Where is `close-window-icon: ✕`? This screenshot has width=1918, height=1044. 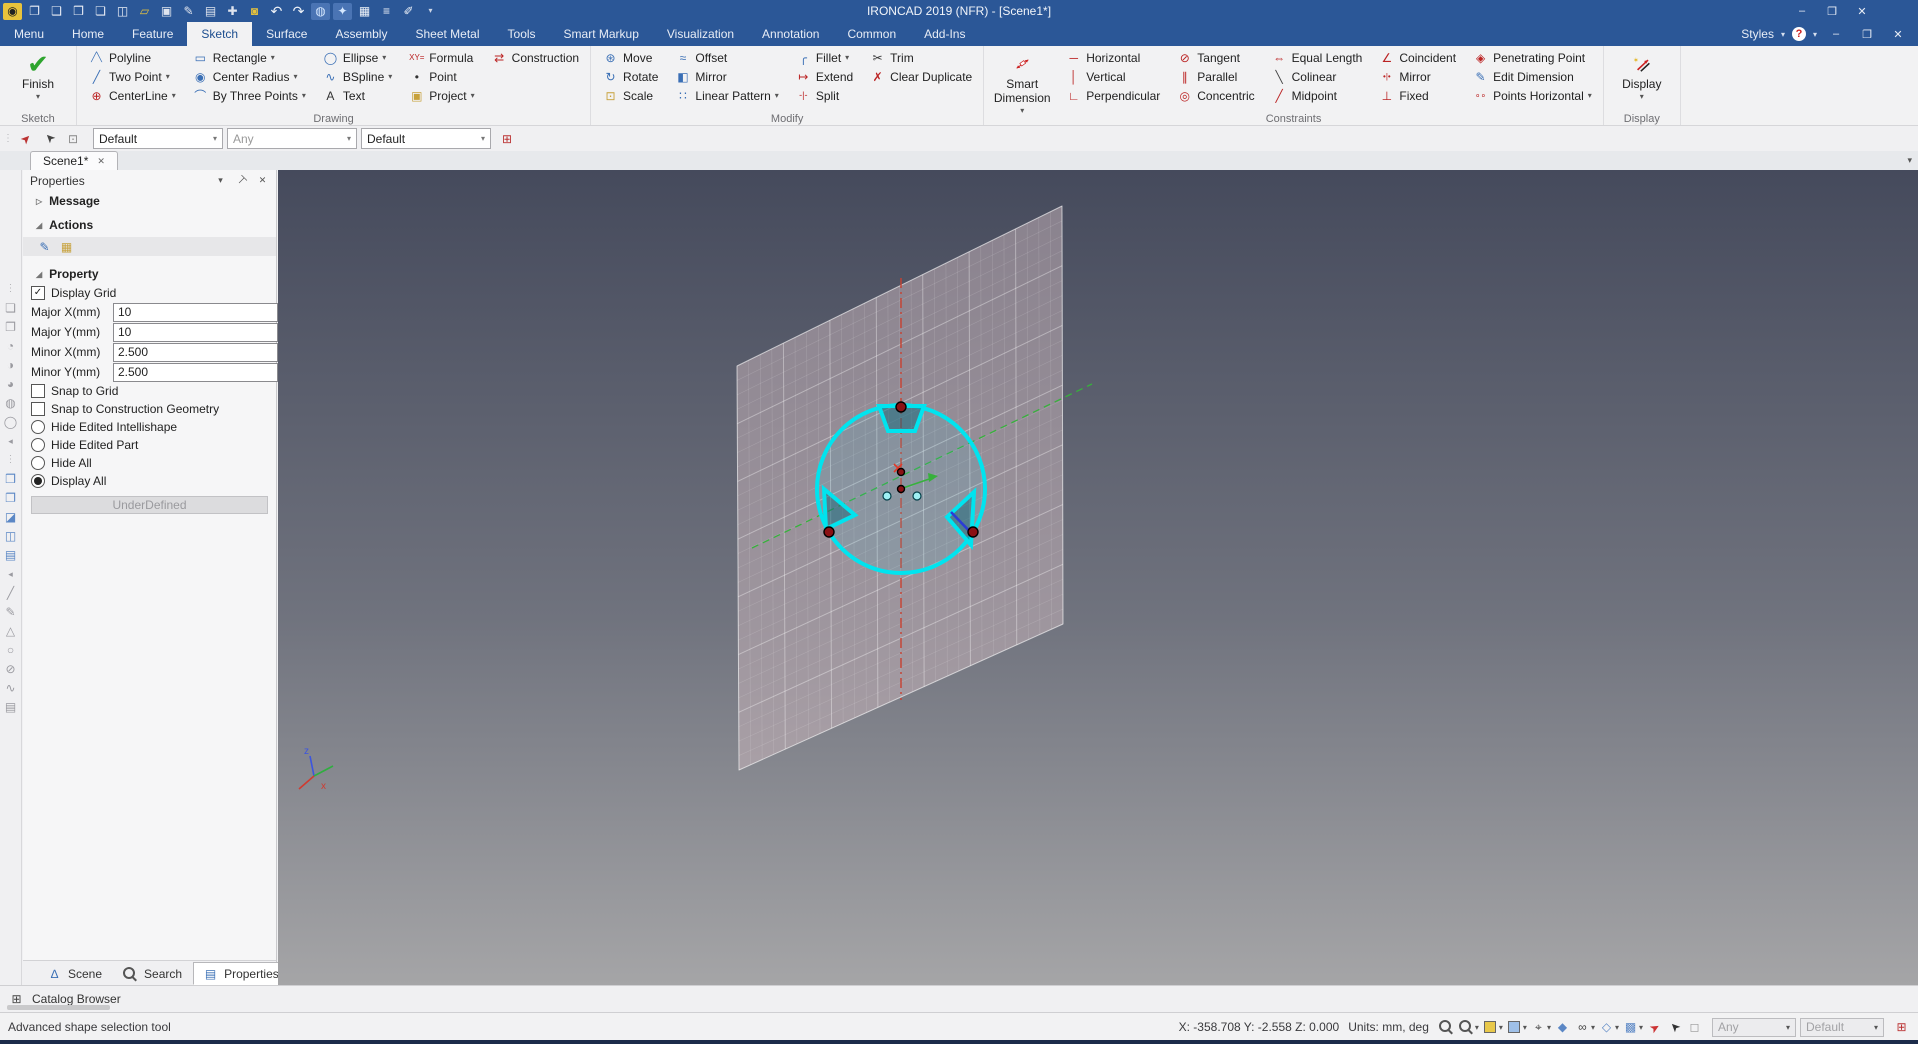
close-window-icon: ✕ is located at coordinates (1862, 11).